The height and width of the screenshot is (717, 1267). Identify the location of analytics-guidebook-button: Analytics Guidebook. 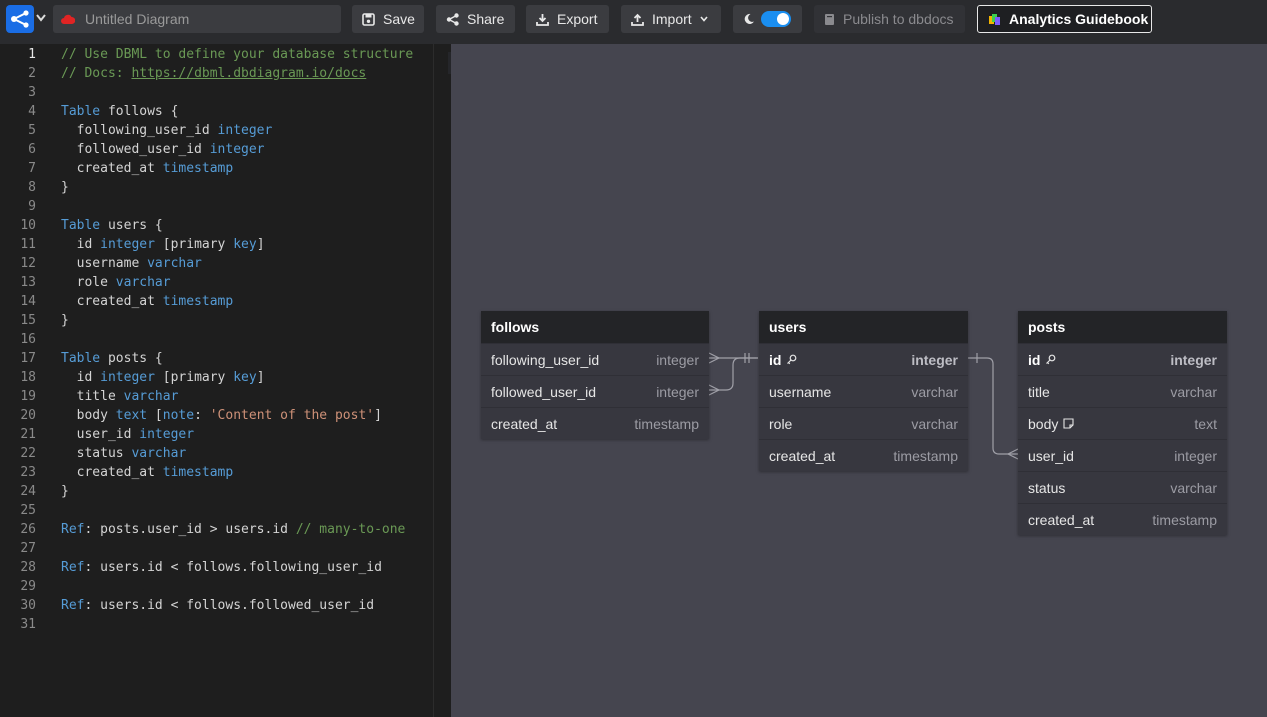
(1064, 19).